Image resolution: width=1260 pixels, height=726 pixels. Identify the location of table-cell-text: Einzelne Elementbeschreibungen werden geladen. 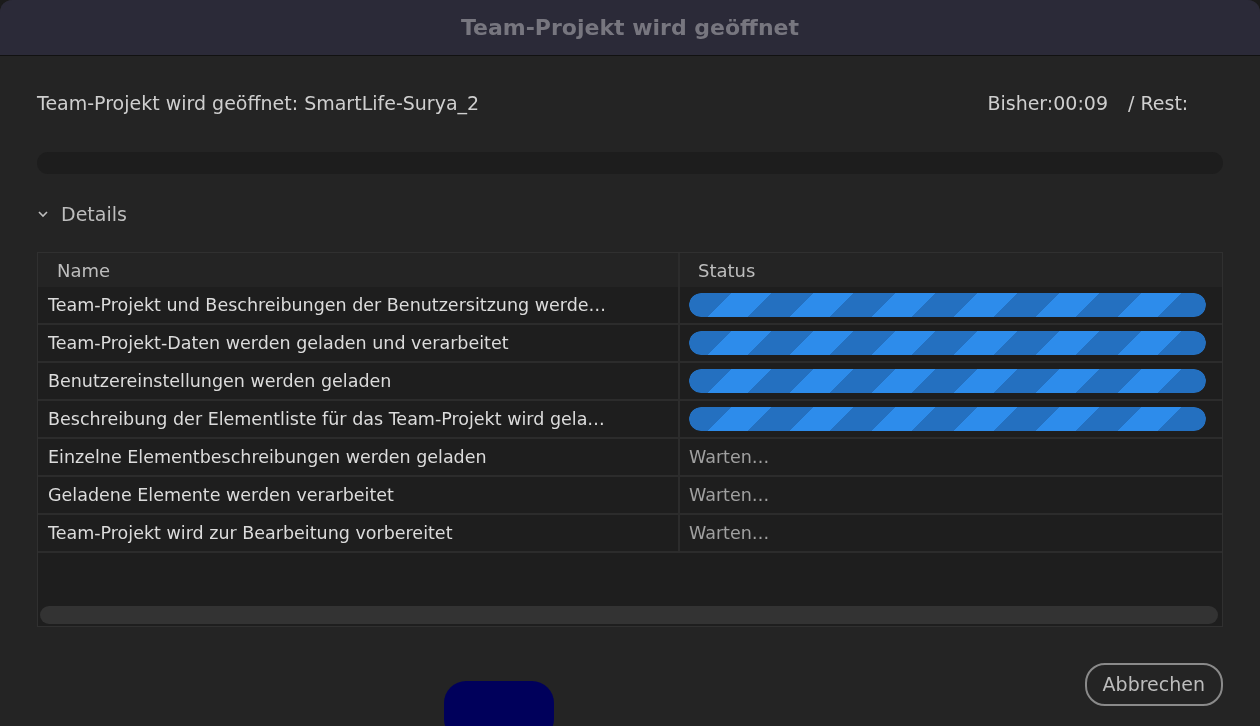
(267, 457).